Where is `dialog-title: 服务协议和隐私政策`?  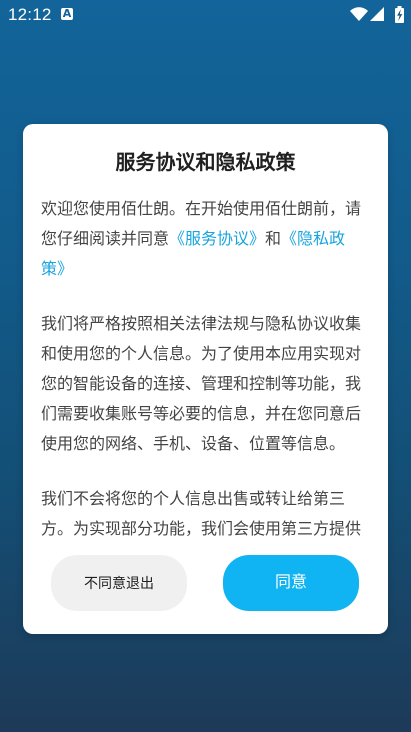
dialog-title: 服务协议和隐私政策 is located at coordinates (205, 162).